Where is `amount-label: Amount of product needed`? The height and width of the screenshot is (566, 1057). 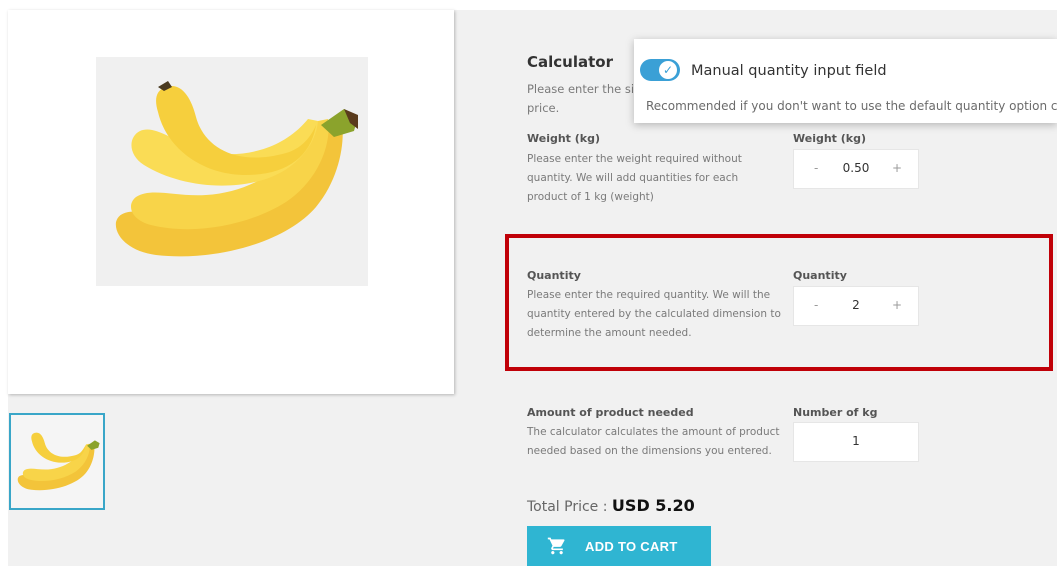 amount-label: Amount of product needed is located at coordinates (610, 412).